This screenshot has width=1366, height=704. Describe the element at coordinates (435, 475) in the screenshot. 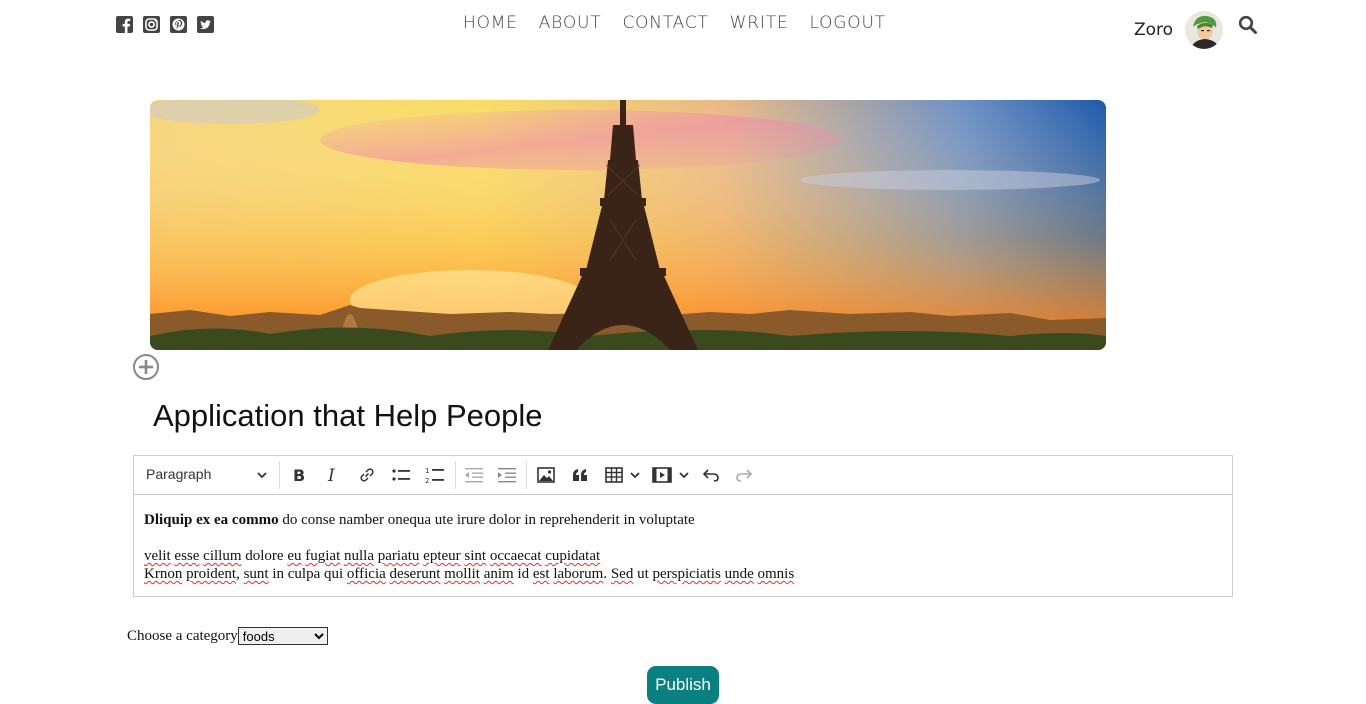

I see `numbered-list-icon: 12` at that location.